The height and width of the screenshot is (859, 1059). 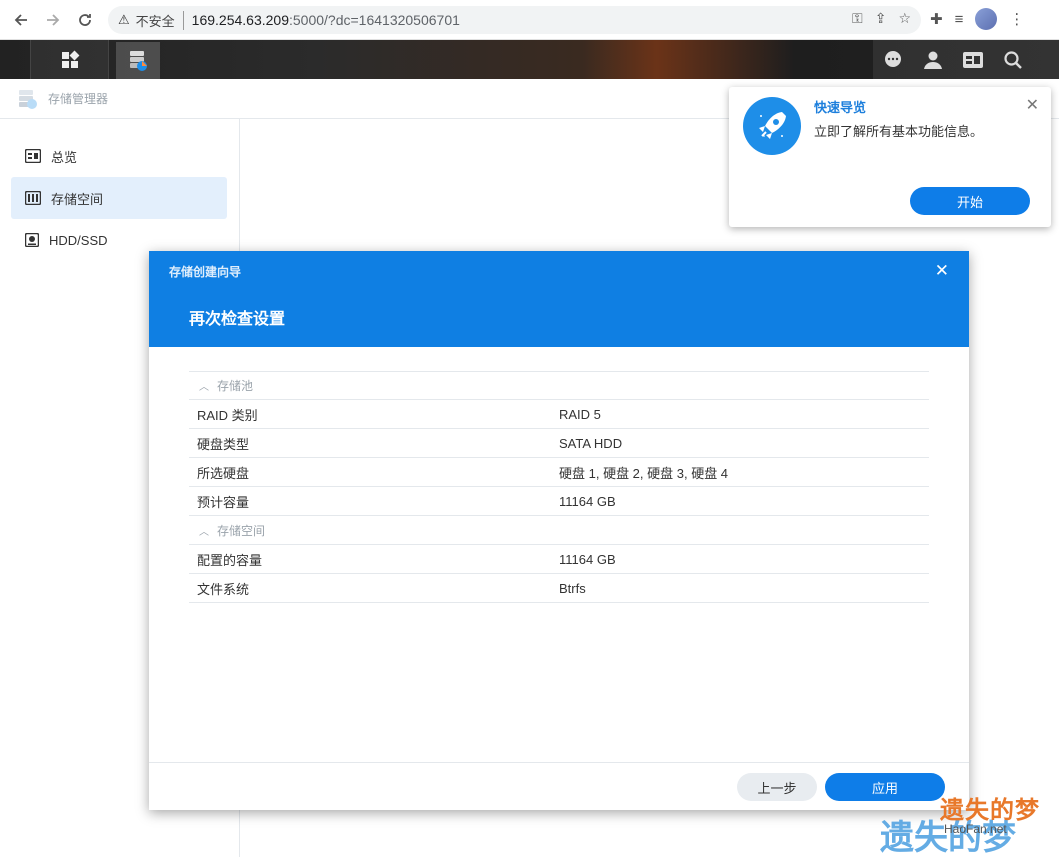 I want to click on row-value: Btrfs, so click(x=572, y=588).